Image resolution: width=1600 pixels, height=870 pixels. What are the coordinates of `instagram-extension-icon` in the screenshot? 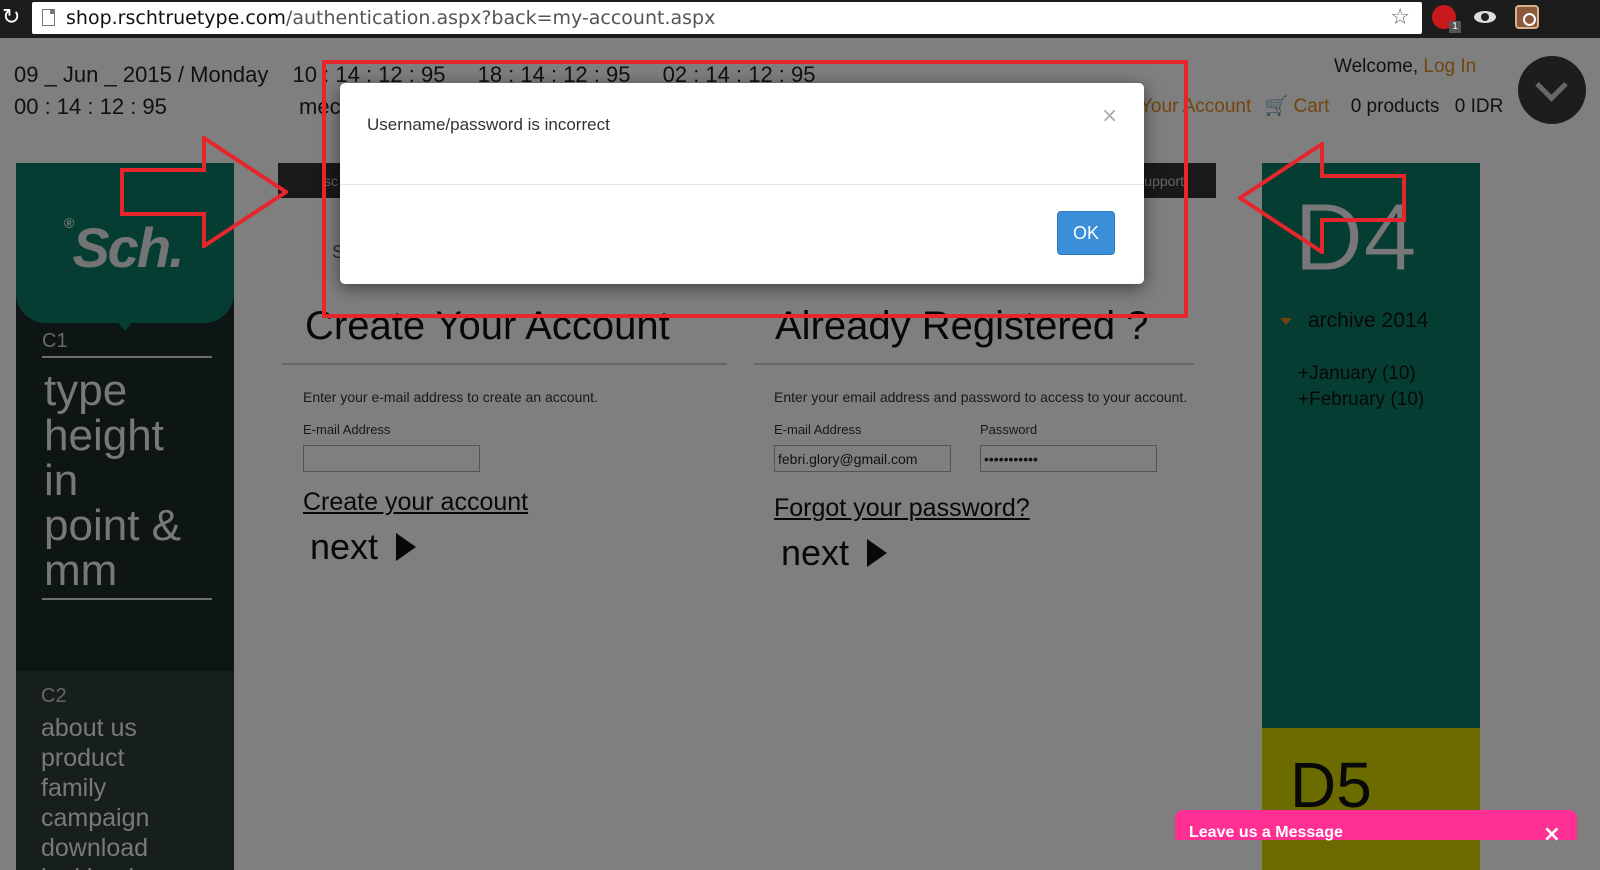 It's located at (1527, 17).